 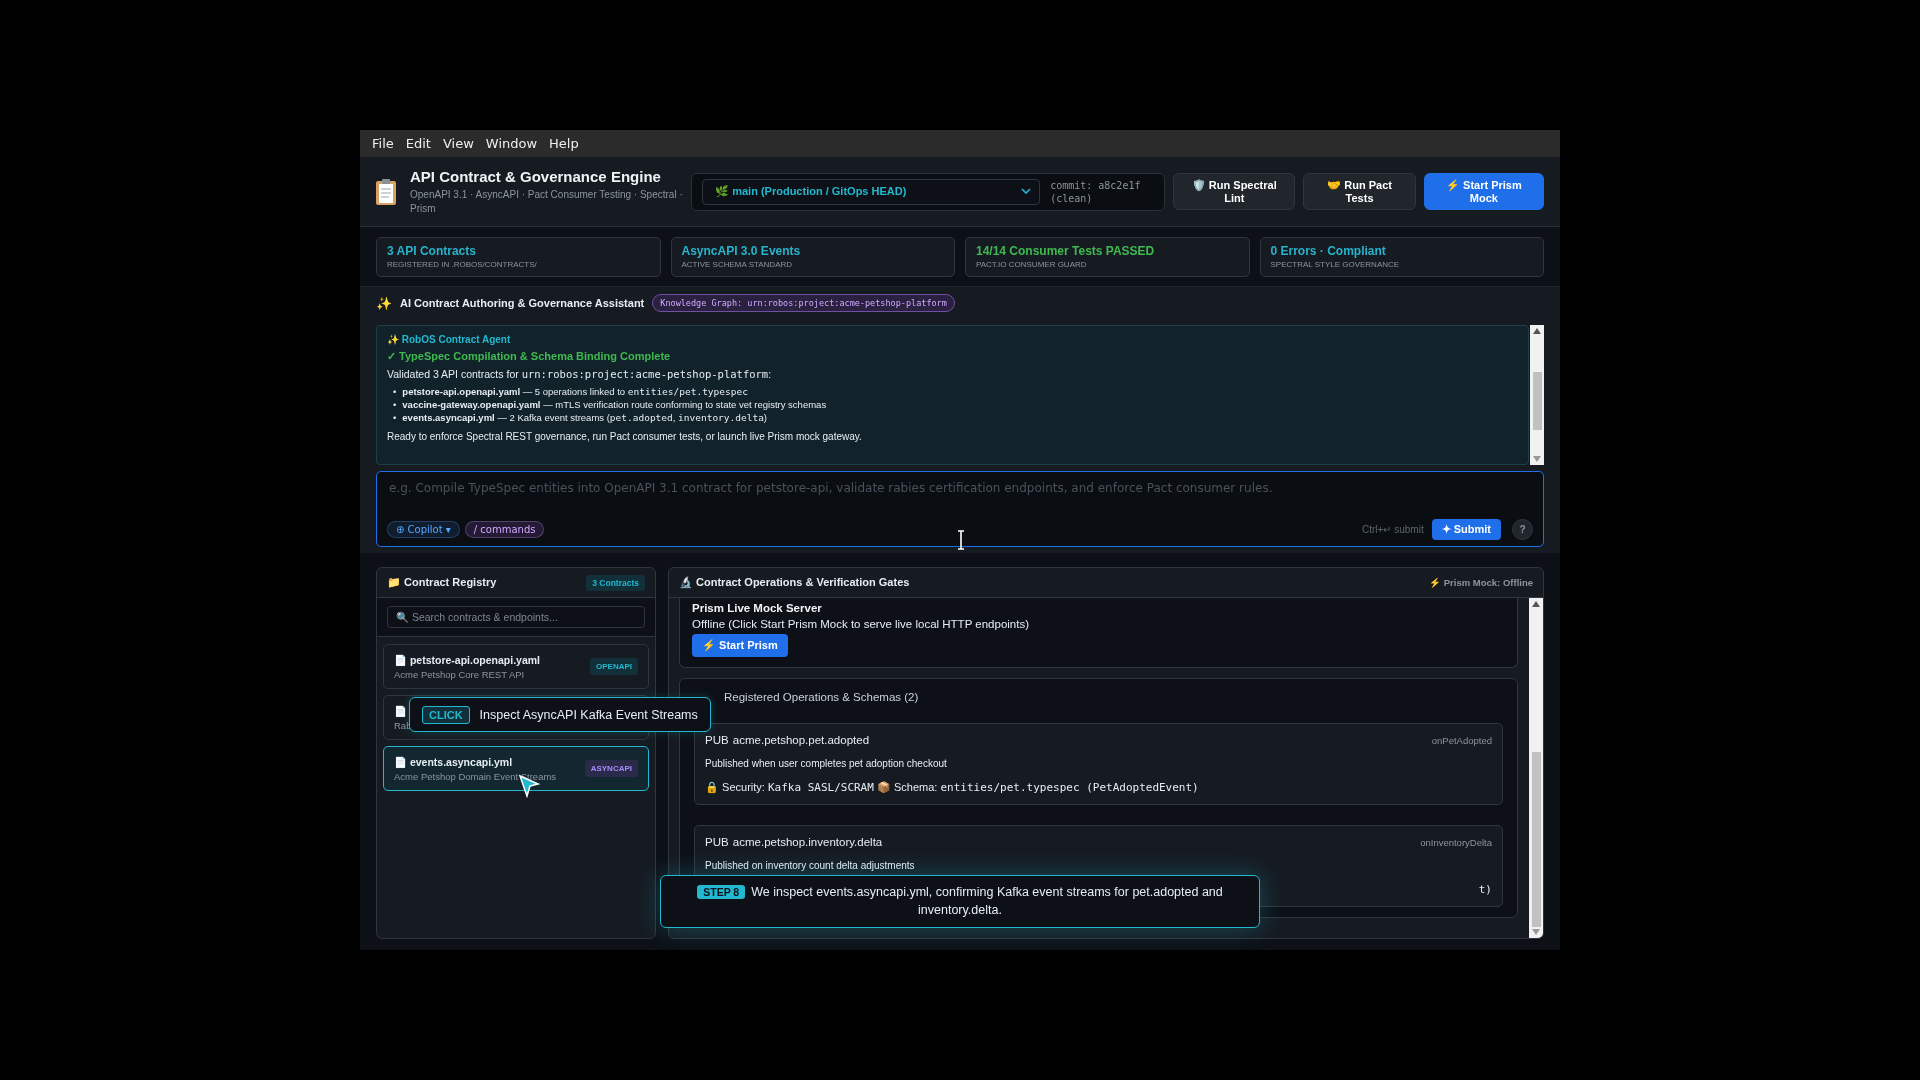 What do you see at coordinates (462, 264) in the screenshot?
I see `stat-label: REGISTERED IN .ROBOS/CONTRACTS/` at bounding box center [462, 264].